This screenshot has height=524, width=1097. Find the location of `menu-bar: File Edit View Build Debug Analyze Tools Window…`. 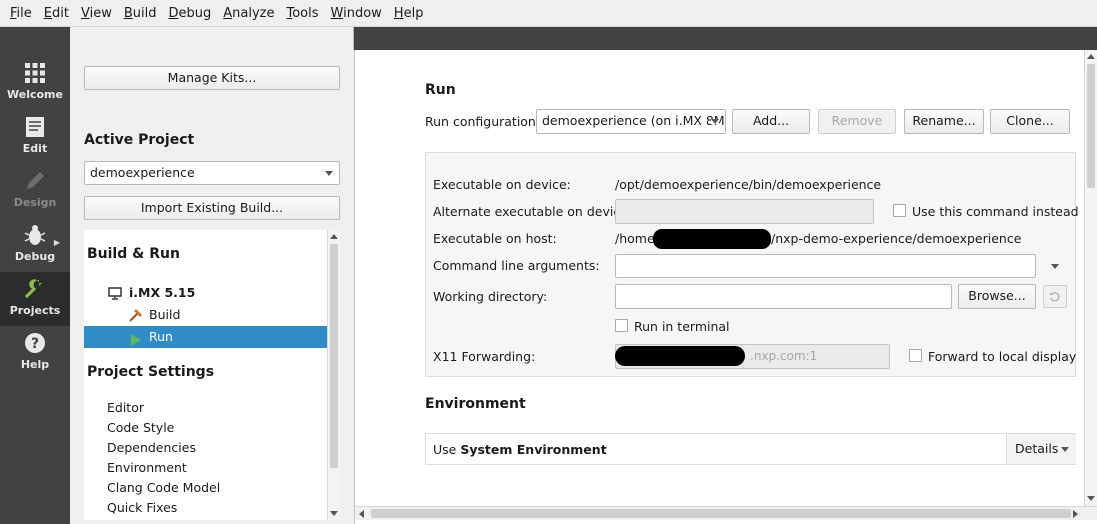

menu-bar: File Edit View Build Debug Analyze Tools Window… is located at coordinates (548, 13).